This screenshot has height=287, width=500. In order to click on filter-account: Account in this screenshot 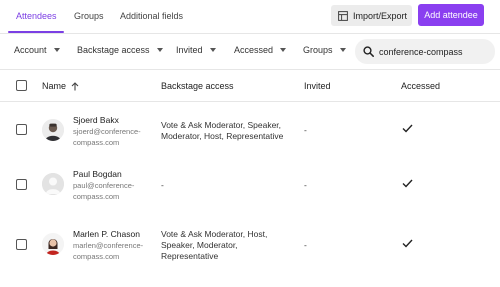, I will do `click(37, 50)`.